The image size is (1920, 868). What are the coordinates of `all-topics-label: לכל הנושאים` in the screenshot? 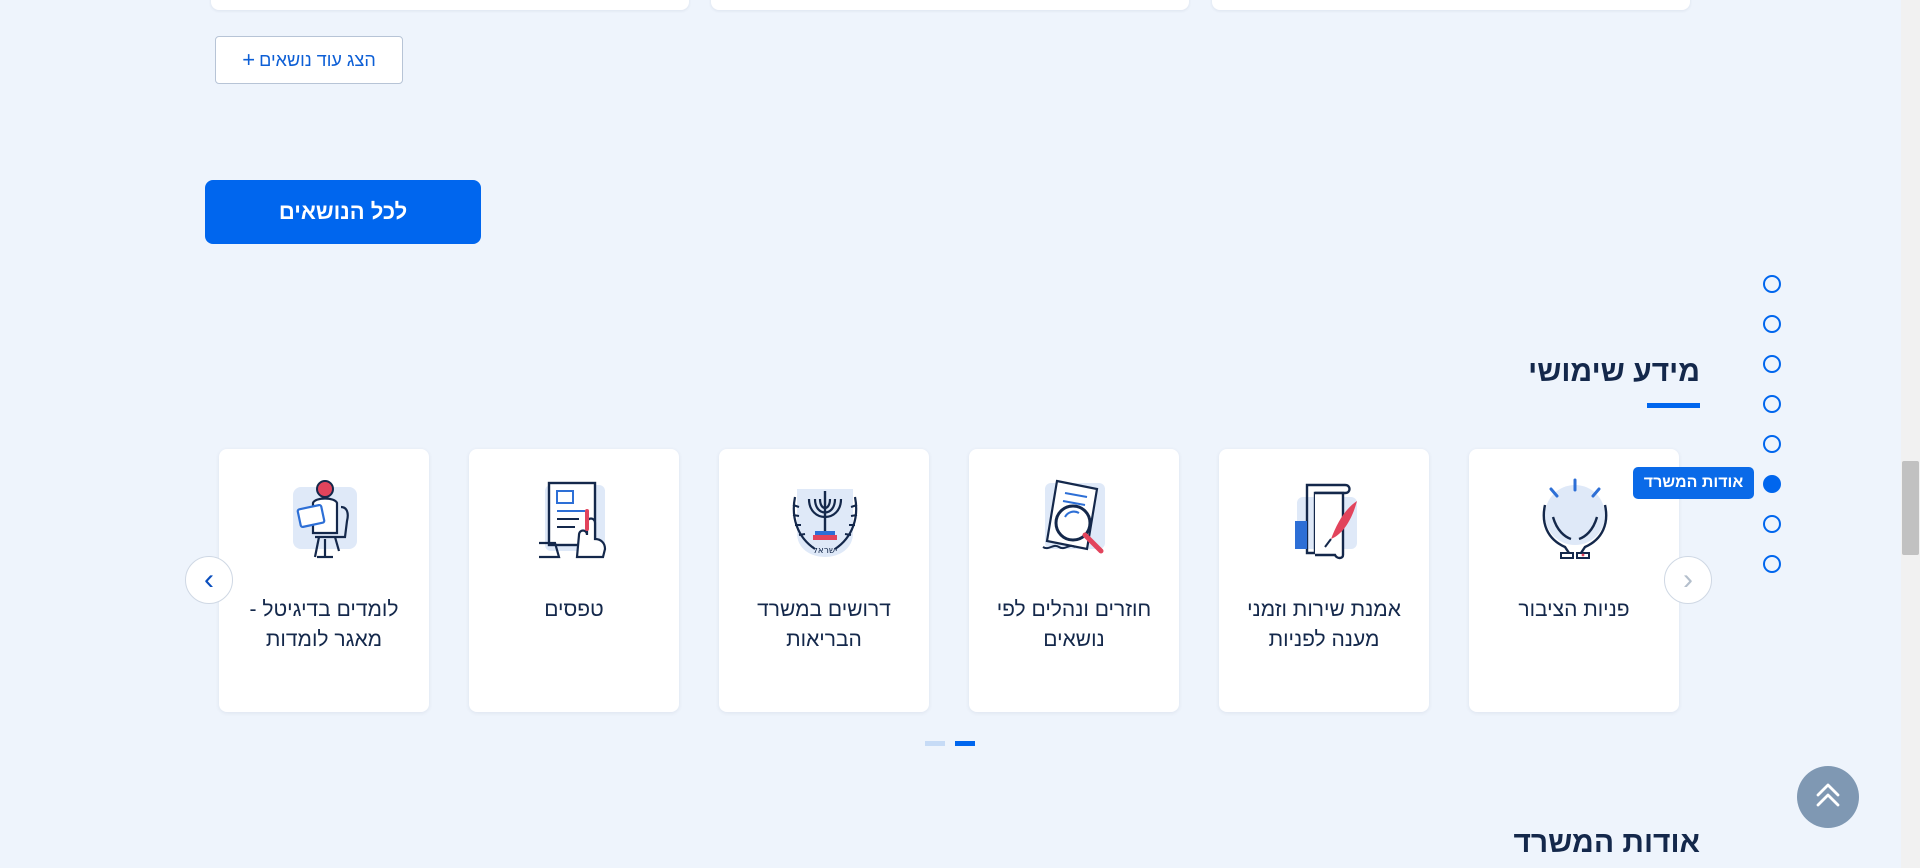 It's located at (343, 211).